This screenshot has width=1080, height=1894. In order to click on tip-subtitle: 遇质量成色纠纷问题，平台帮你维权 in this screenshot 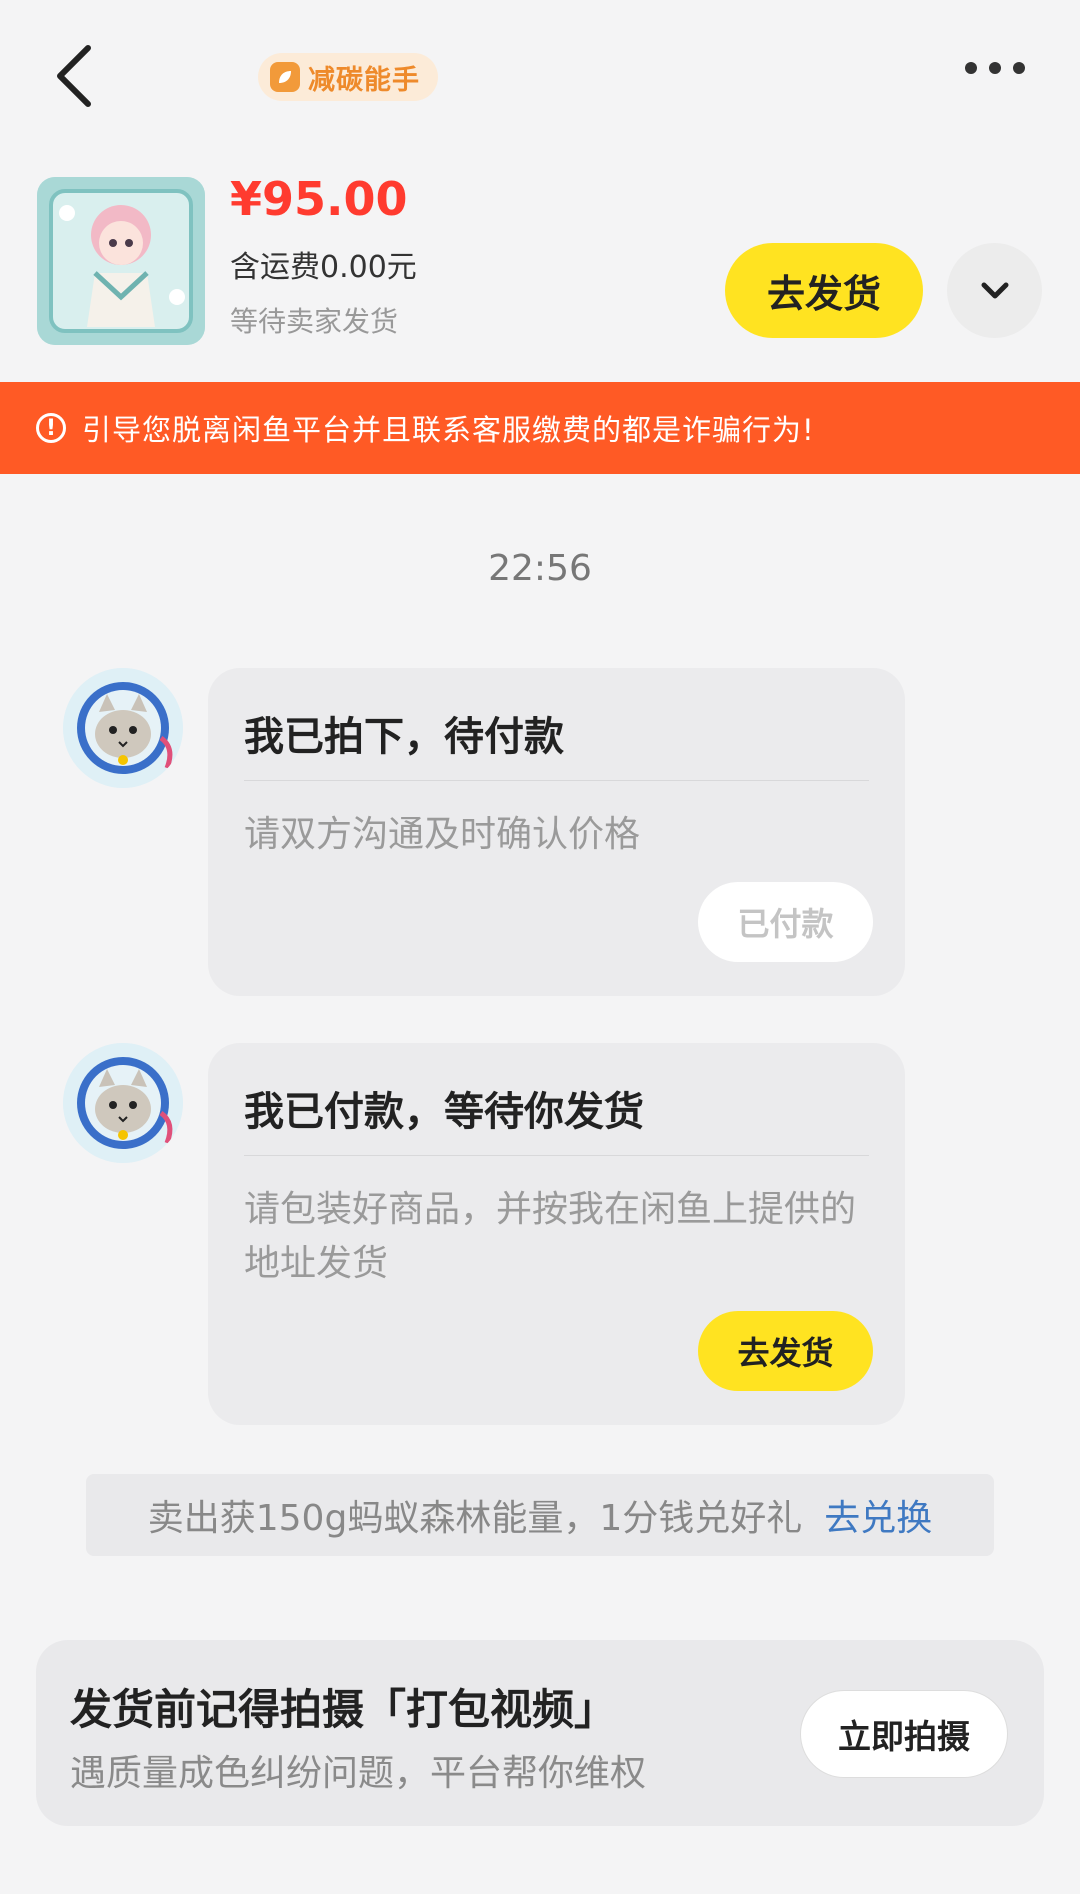, I will do `click(358, 1773)`.